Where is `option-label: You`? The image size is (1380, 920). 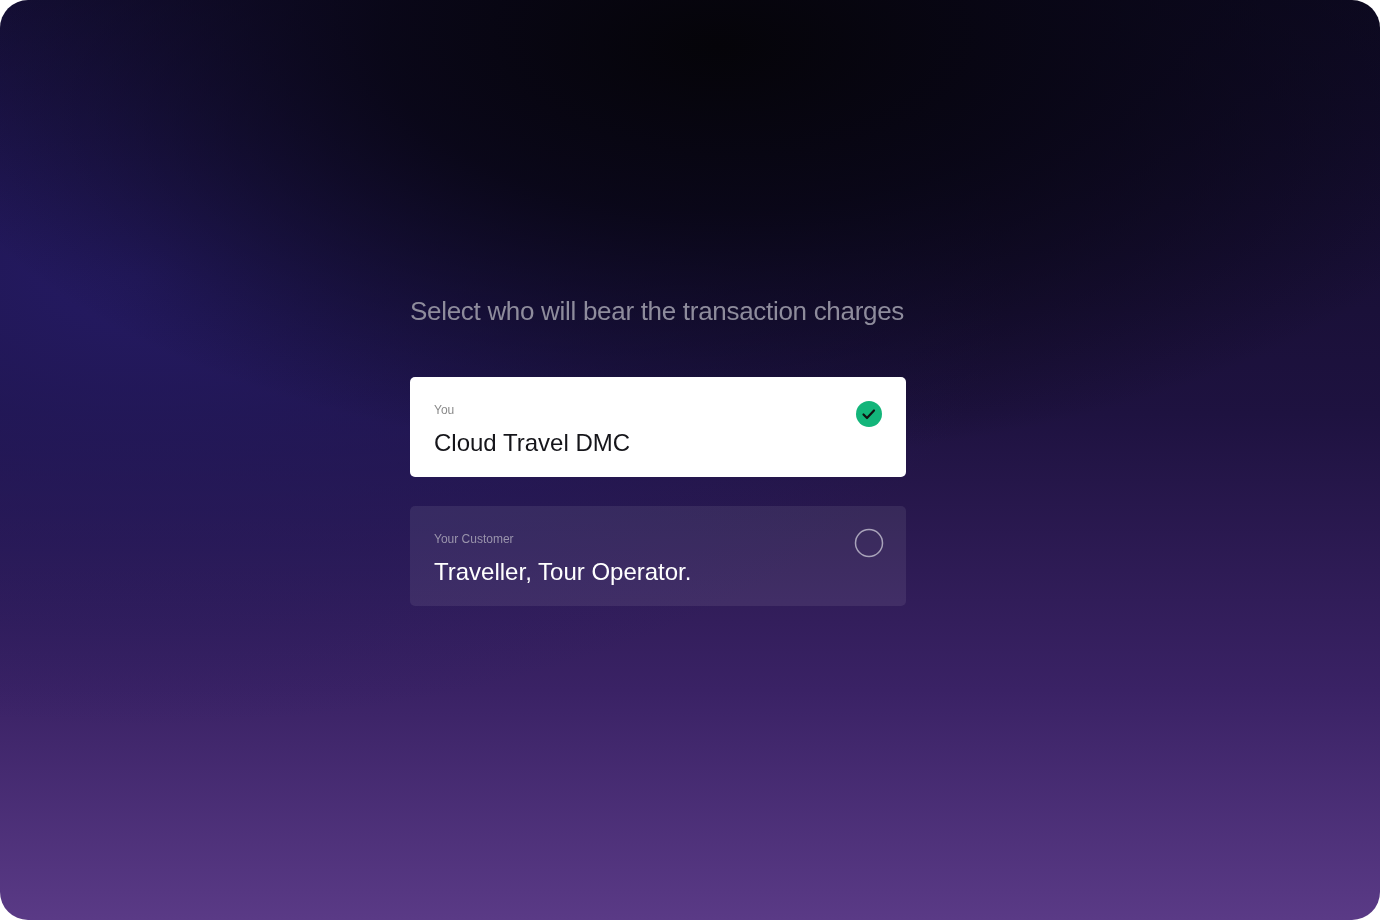
option-label: You is located at coordinates (445, 410).